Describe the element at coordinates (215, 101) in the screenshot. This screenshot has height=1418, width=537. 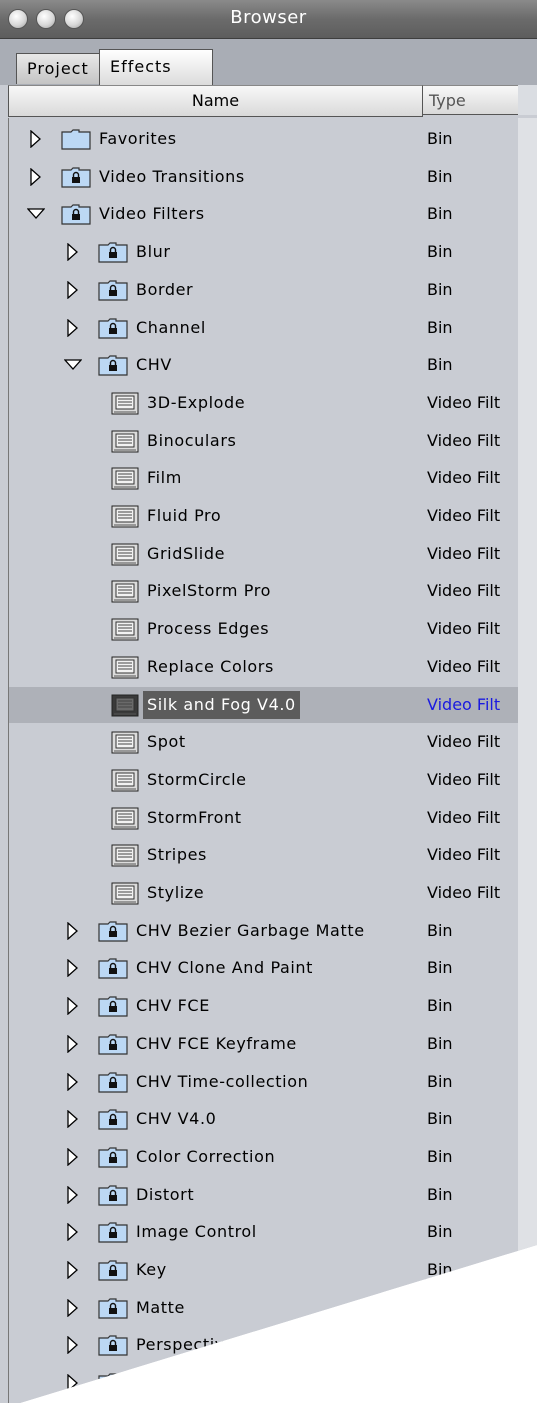
I see `column-header-name: Name` at that location.